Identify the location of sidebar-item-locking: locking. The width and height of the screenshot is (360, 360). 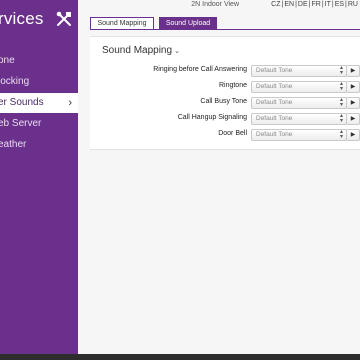
(39, 82).